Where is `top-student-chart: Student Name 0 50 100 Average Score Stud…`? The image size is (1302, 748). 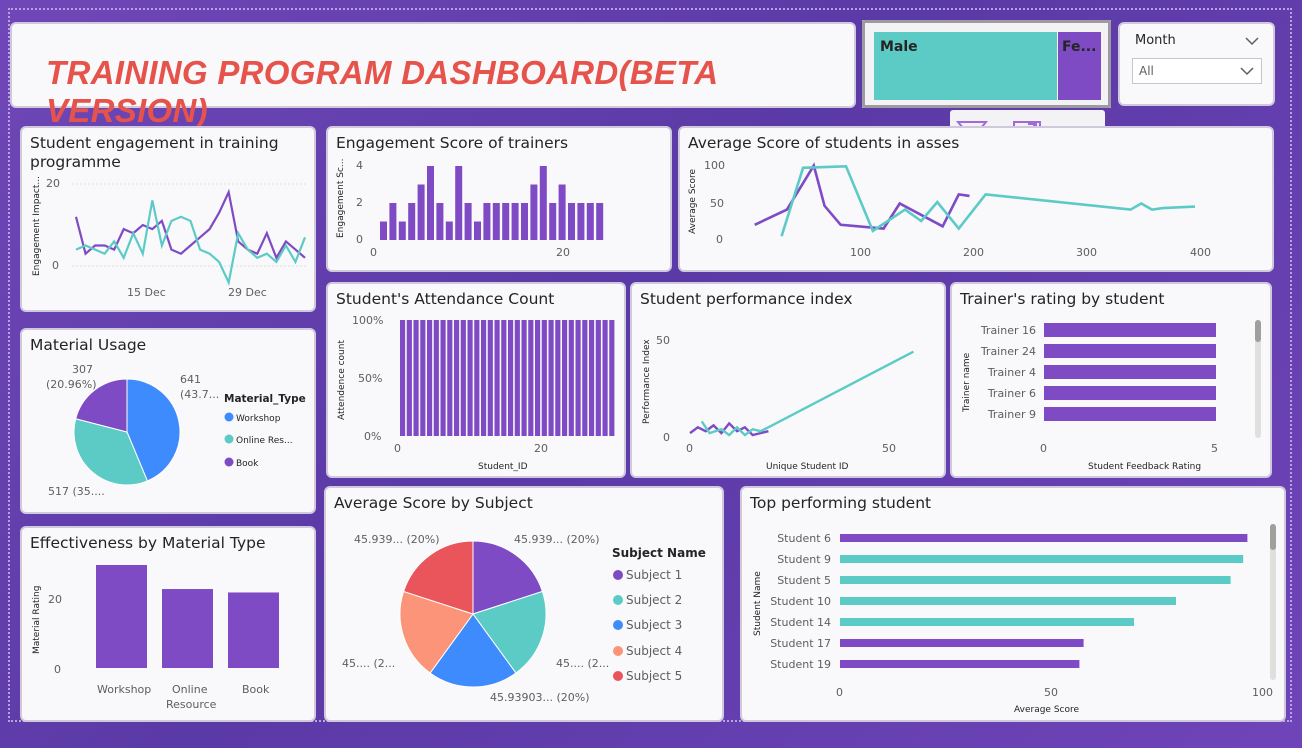 top-student-chart: Student Name 0 50 100 Average Score Stud… is located at coordinates (1014, 619).